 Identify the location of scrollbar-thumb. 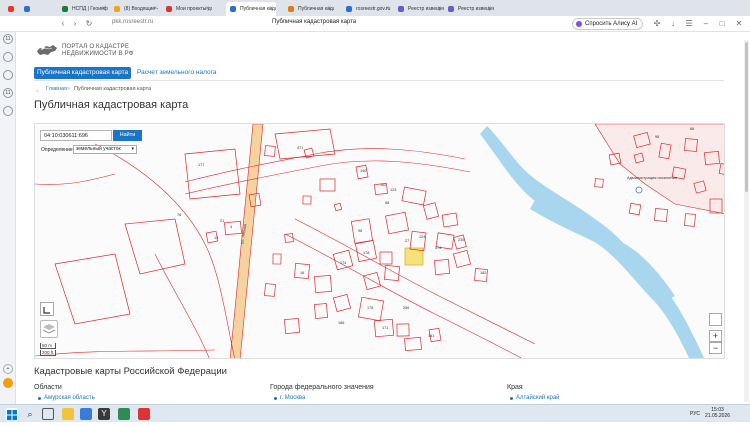
(746, 117).